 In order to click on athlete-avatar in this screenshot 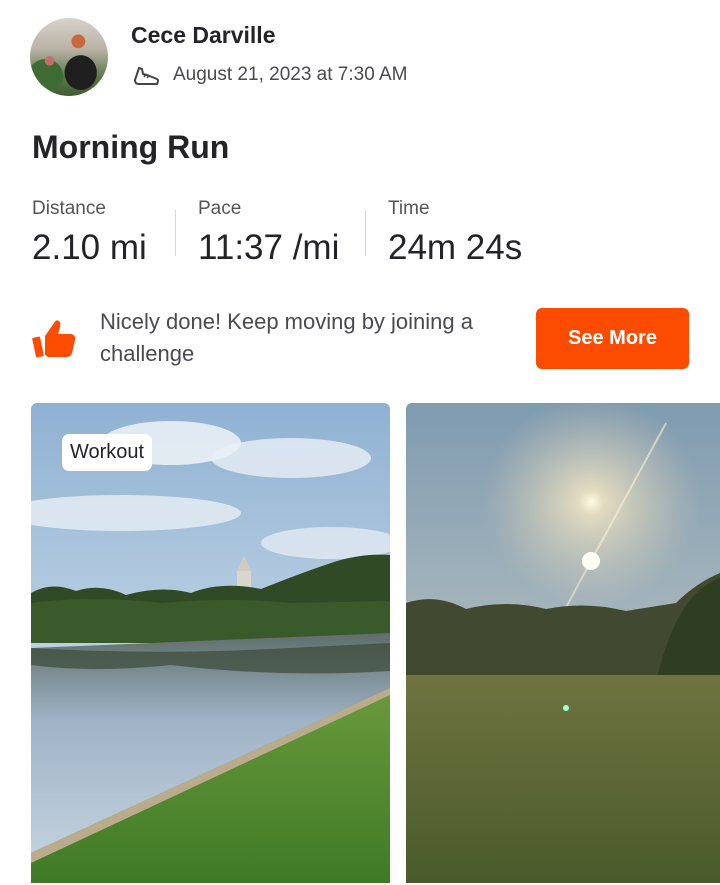, I will do `click(69, 57)`.